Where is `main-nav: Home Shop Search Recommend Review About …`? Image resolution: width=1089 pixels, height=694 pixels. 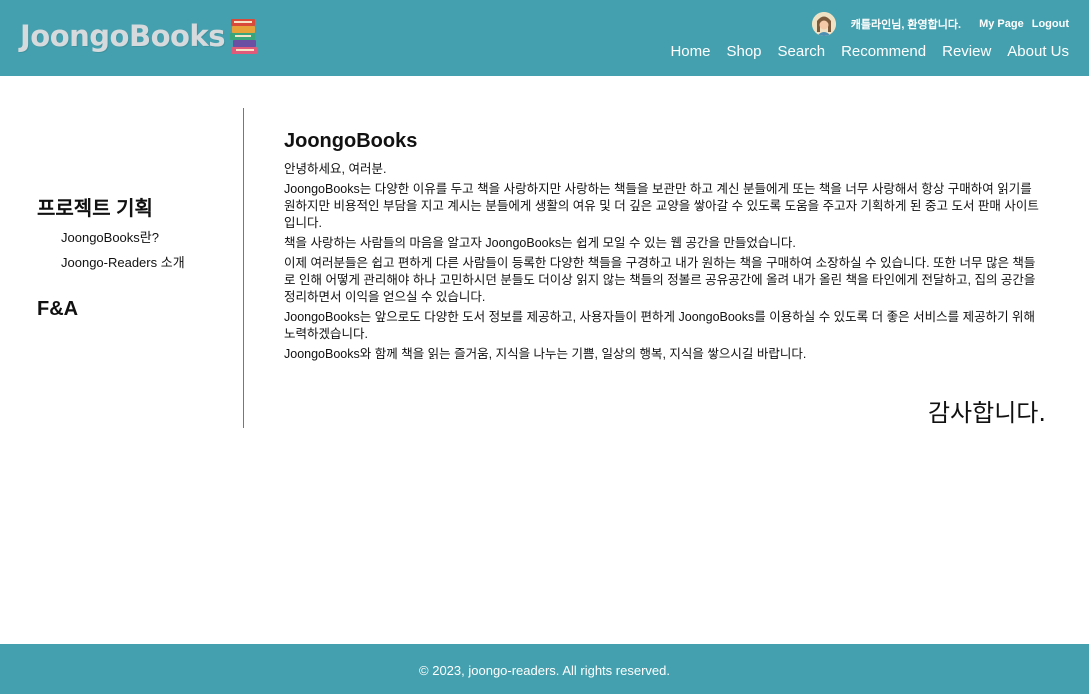
main-nav: Home Shop Search Recommend Review About … is located at coordinates (861, 51).